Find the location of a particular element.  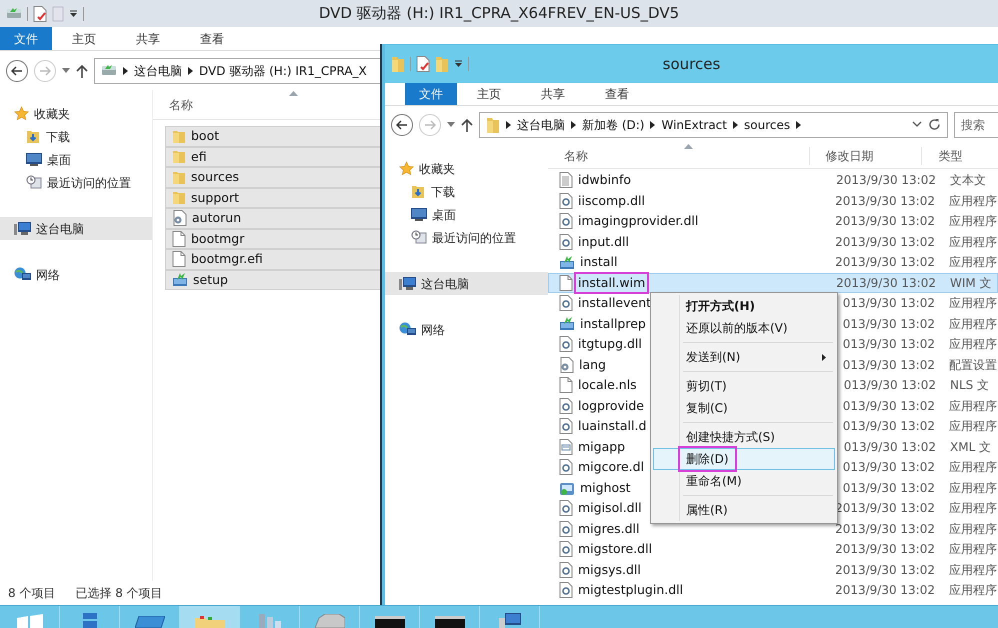

menu-item: 还原以前的版本(V) is located at coordinates (744, 328).